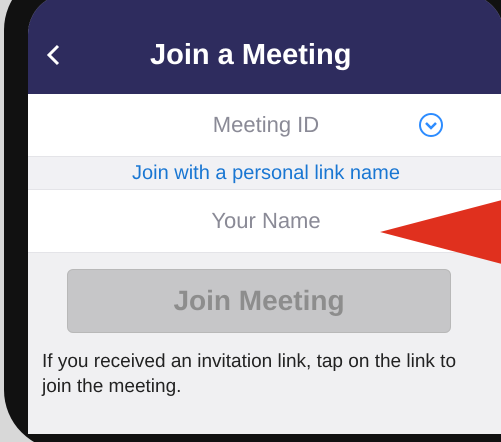 The width and height of the screenshot is (501, 442). I want to click on name-field: Your Name, so click(266, 221).